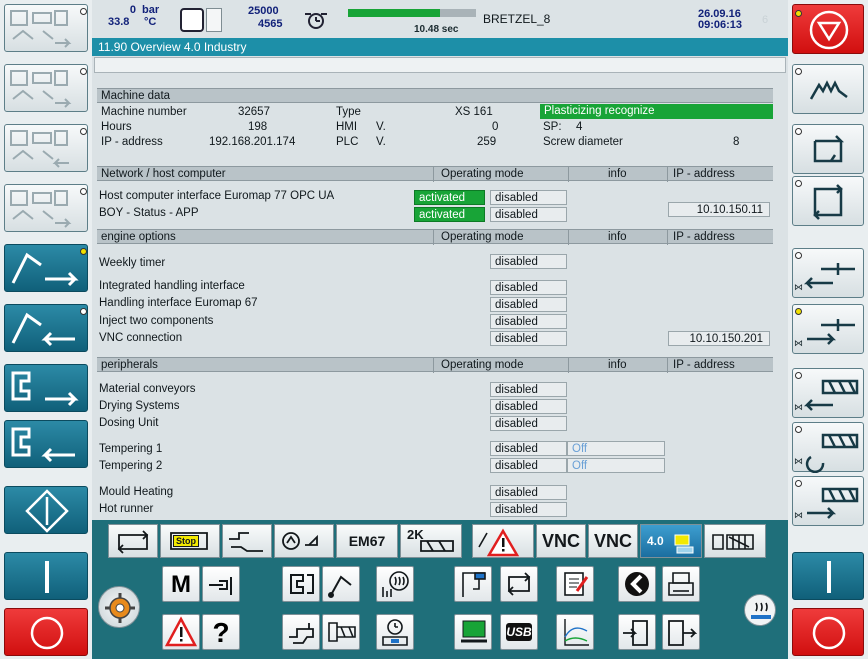  Describe the element at coordinates (528, 321) in the screenshot. I see `two-components-disabled: disabled` at that location.